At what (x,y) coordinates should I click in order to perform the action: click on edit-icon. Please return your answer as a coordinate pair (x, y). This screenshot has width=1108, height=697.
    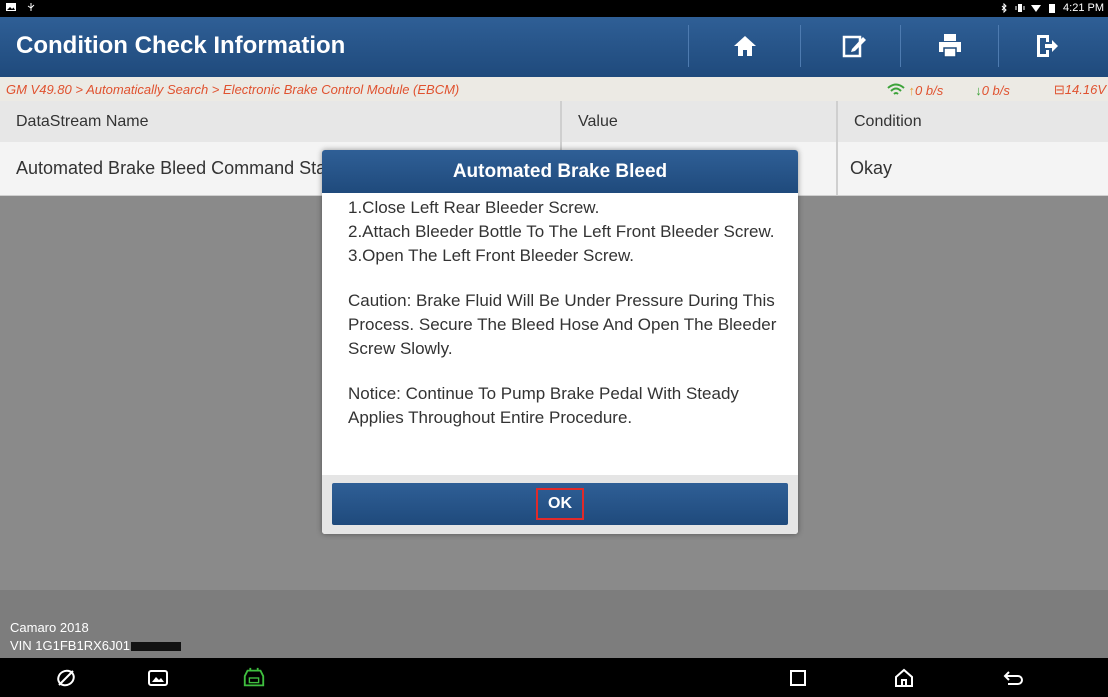
    Looking at the image, I should click on (854, 46).